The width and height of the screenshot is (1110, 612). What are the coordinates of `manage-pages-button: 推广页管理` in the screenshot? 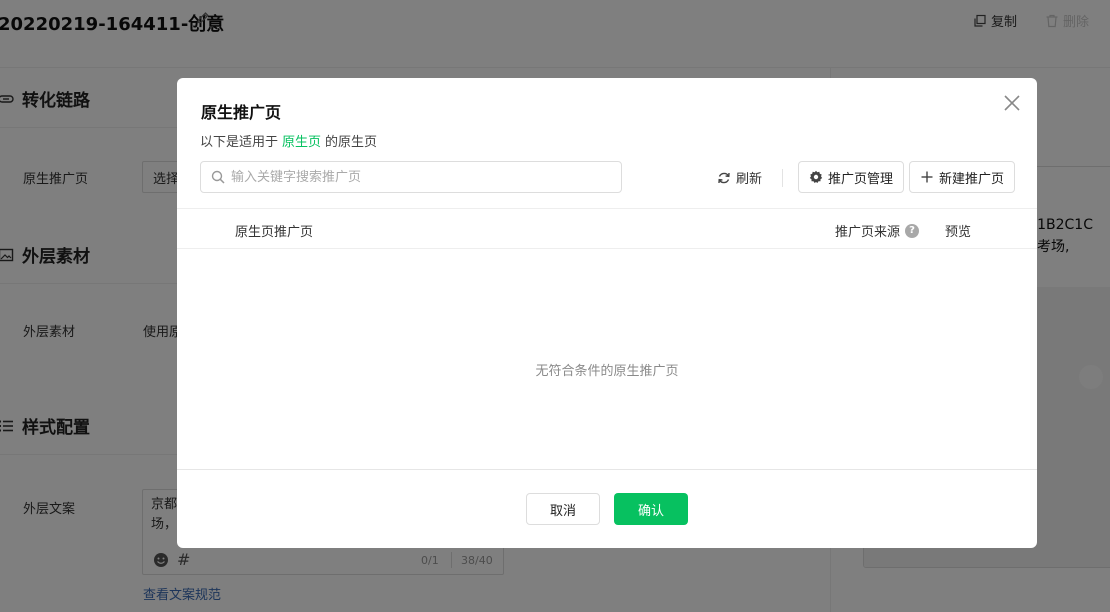 It's located at (851, 177).